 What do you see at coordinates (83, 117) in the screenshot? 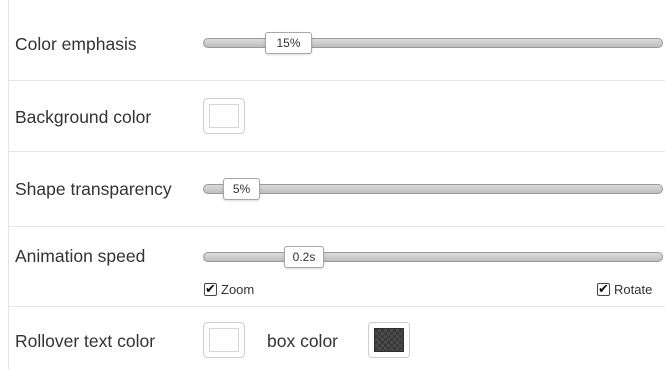
I see `background-color-label: Background color` at bounding box center [83, 117].